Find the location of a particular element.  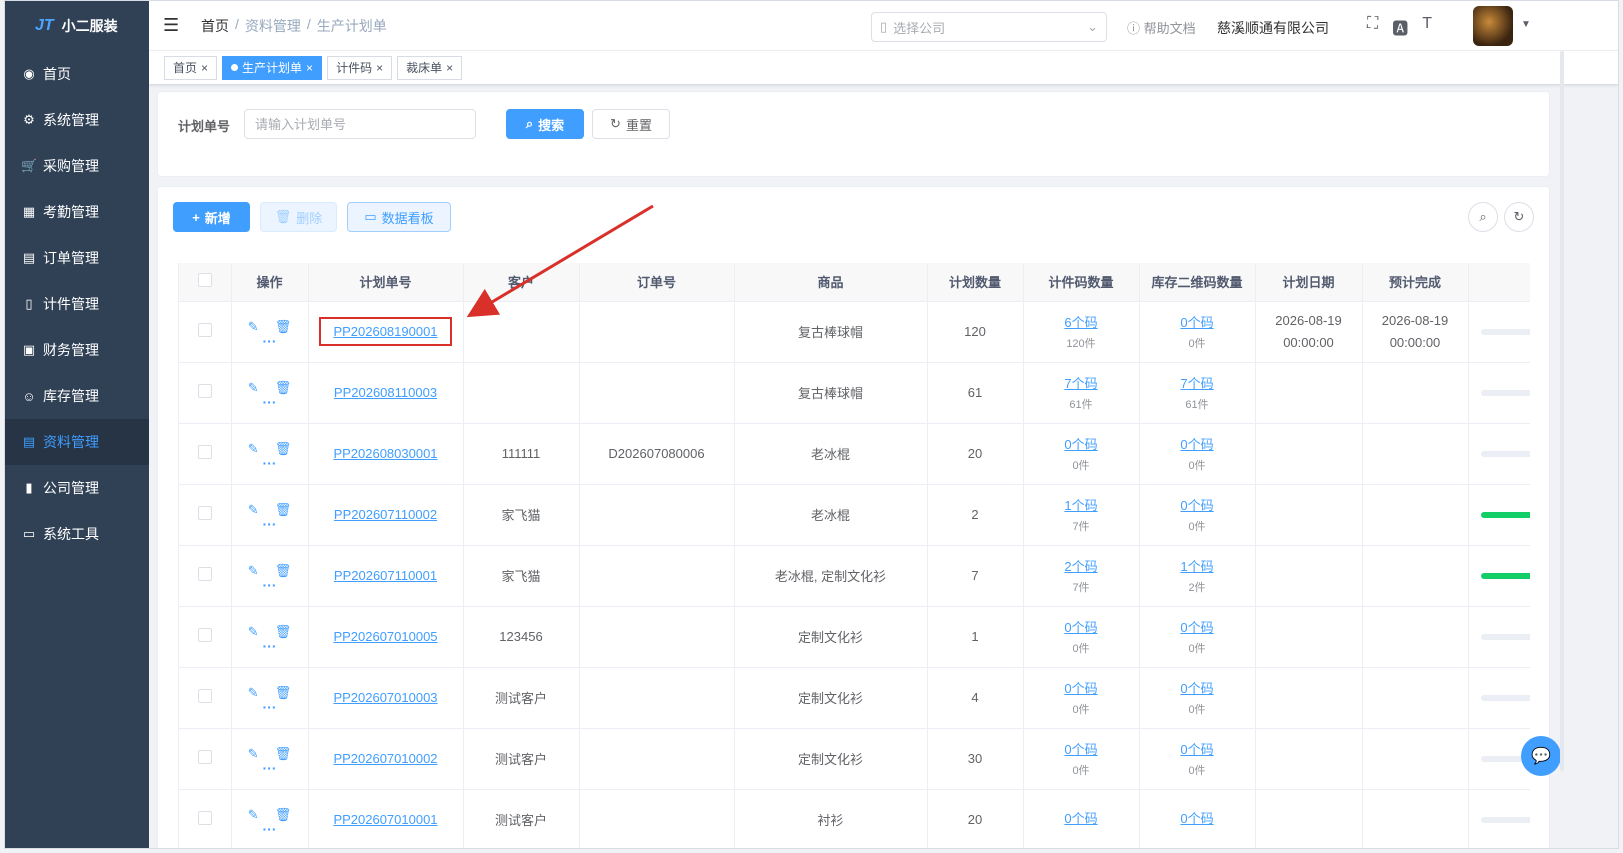

tab-tag: 生产计划单 × is located at coordinates (272, 67).